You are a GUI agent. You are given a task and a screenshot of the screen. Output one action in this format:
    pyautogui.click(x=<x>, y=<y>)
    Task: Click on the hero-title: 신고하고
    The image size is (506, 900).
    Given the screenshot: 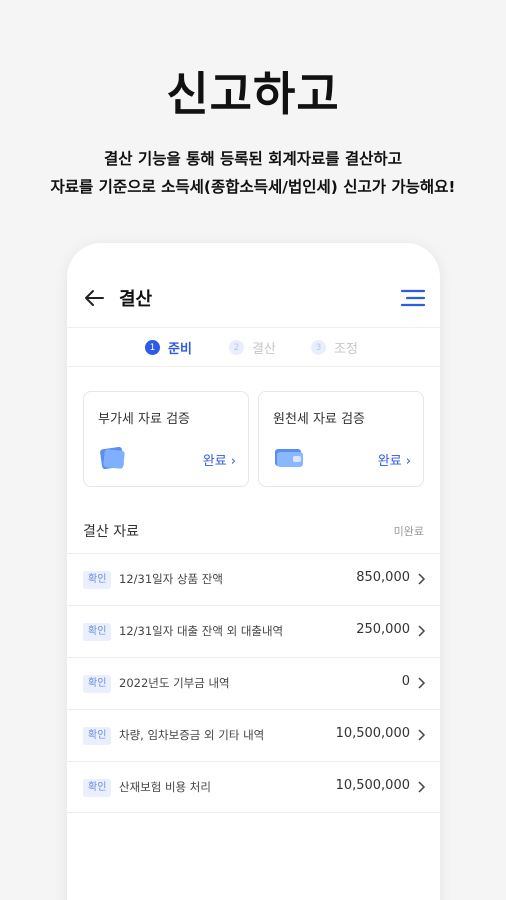 What is the action you would take?
    pyautogui.click(x=253, y=94)
    